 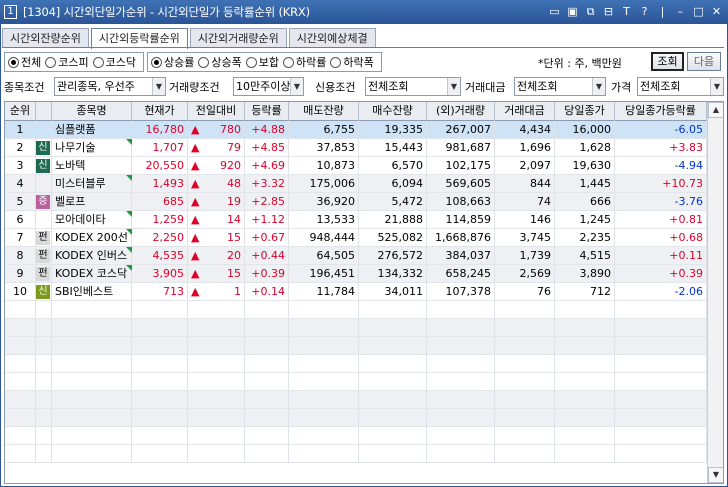 I want to click on cell-close-rate: -6.05, so click(x=661, y=130).